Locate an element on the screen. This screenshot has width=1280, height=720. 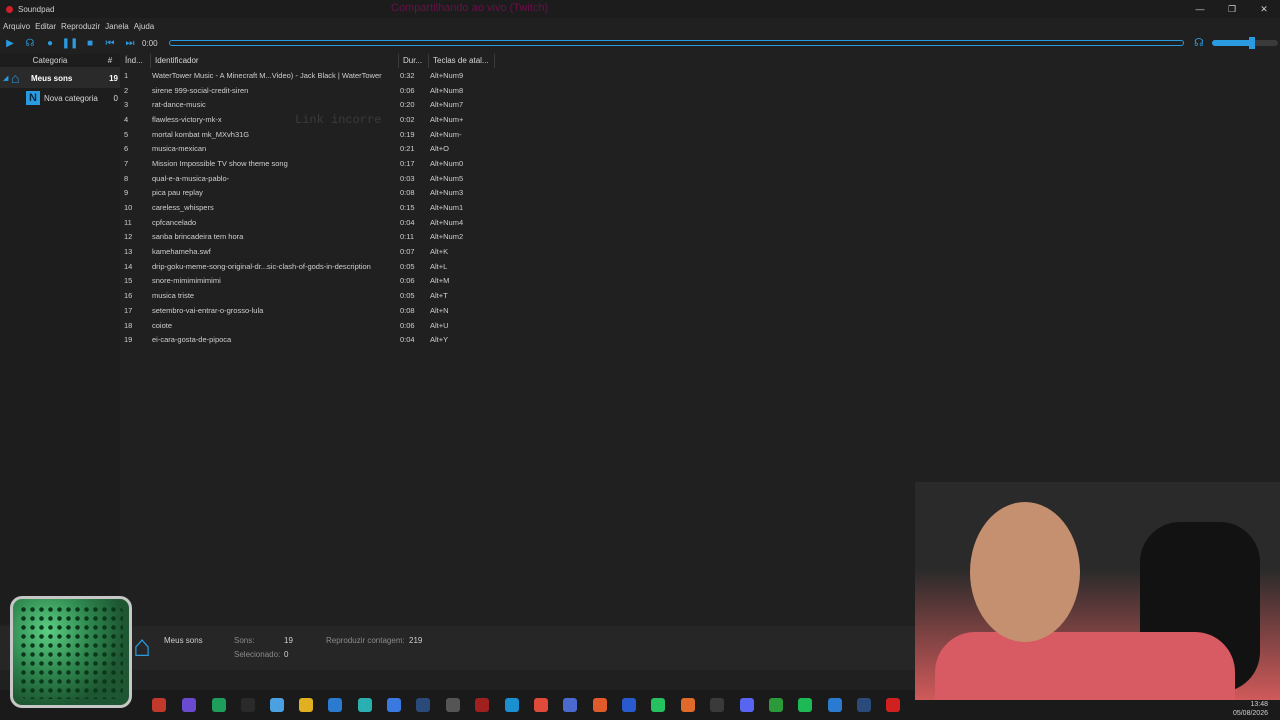
row-duration: 0:04 is located at coordinates (407, 340).